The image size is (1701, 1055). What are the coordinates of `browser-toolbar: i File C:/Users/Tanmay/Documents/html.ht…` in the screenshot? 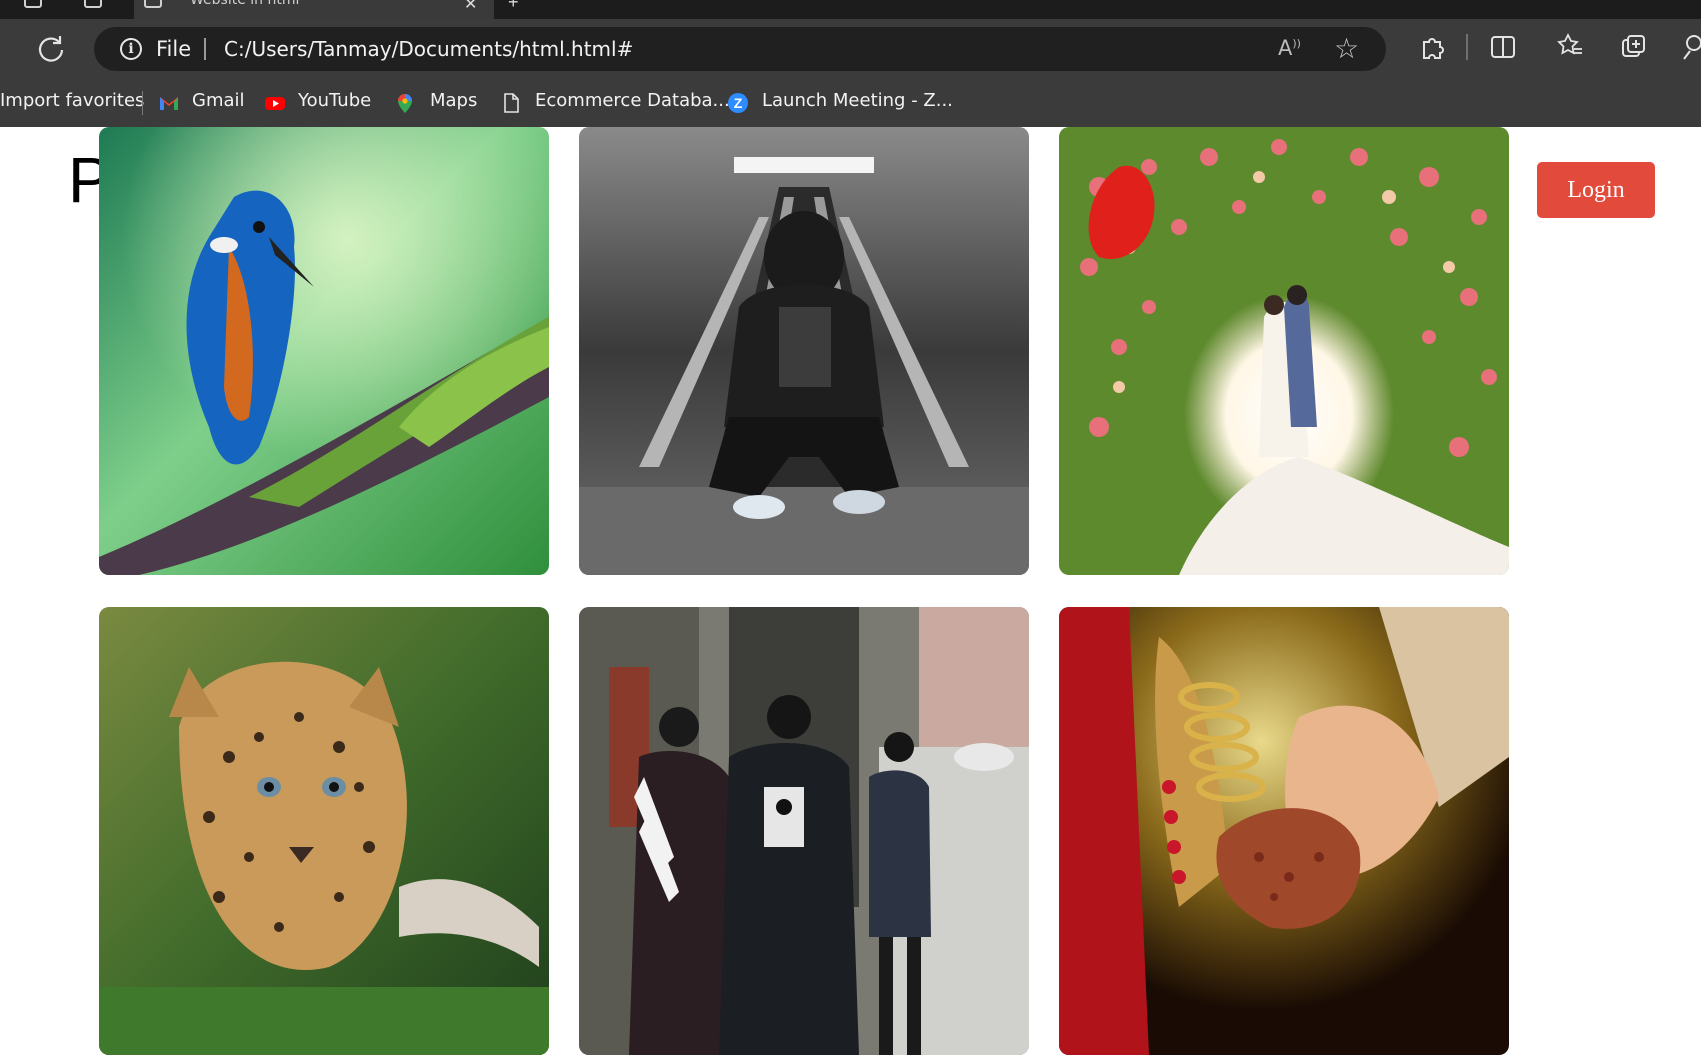 It's located at (850, 49).